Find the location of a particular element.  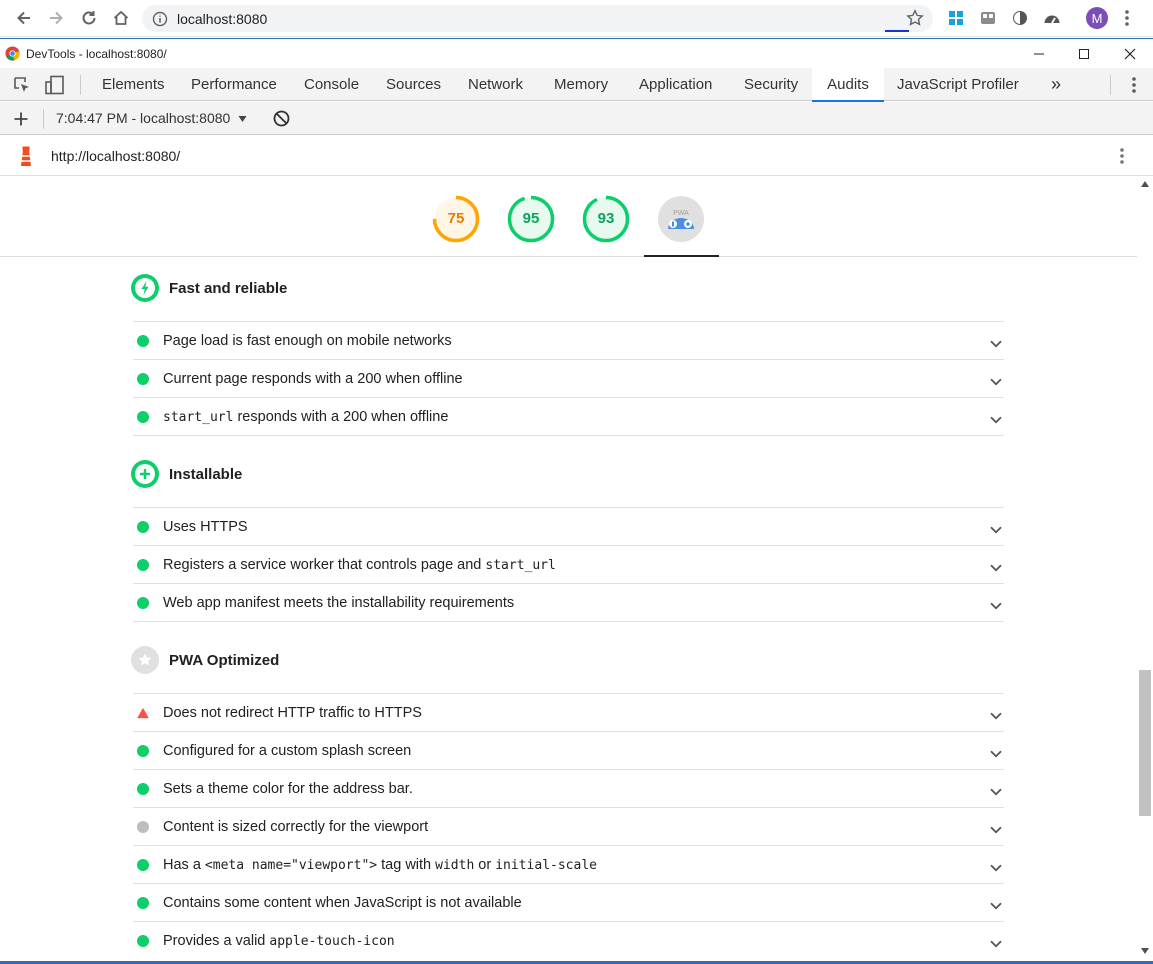

arrow-left-icon is located at coordinates (23, 18).